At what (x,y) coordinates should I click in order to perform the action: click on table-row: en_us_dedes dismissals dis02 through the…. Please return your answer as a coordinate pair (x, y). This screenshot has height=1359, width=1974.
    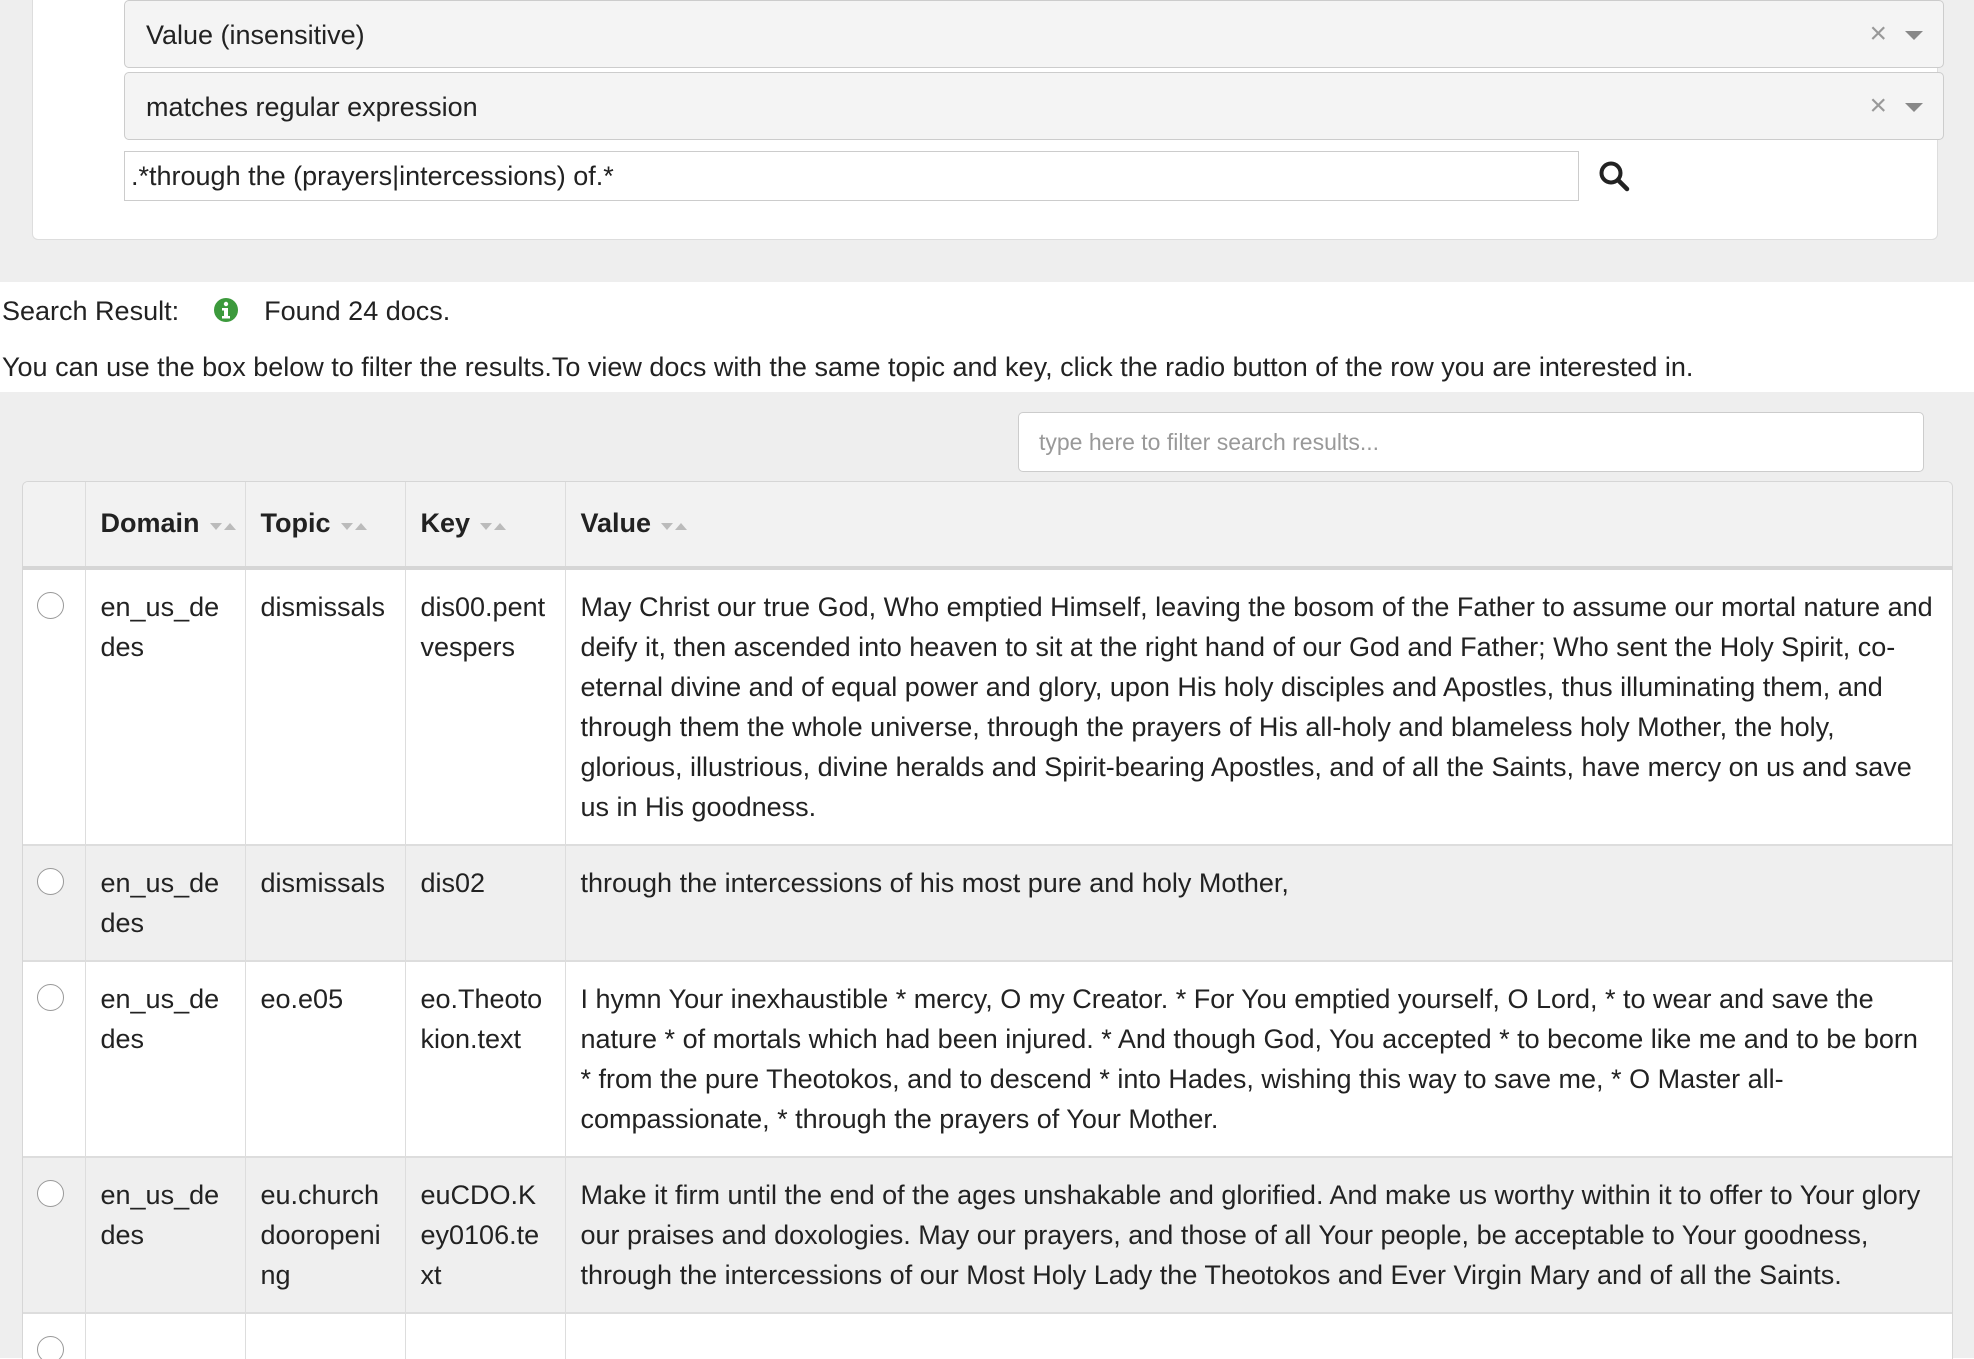
    Looking at the image, I should click on (987, 903).